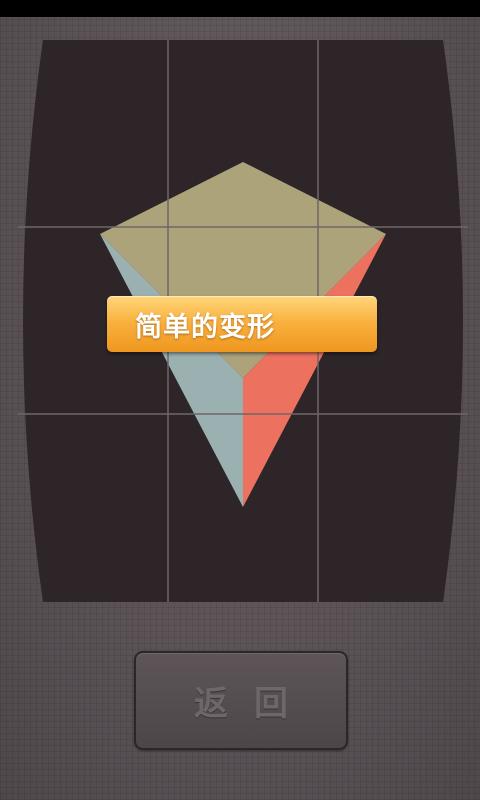 This screenshot has height=800, width=480. I want to click on back-button: 返回, so click(241, 700).